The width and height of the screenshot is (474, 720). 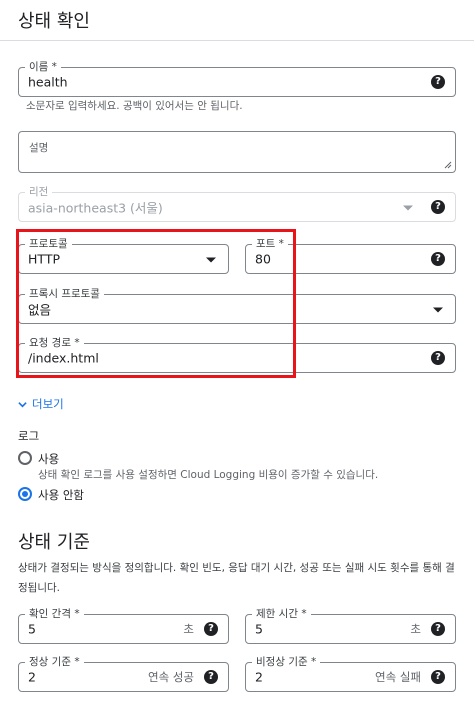 What do you see at coordinates (448, 165) in the screenshot?
I see `resize-handle-icon` at bounding box center [448, 165].